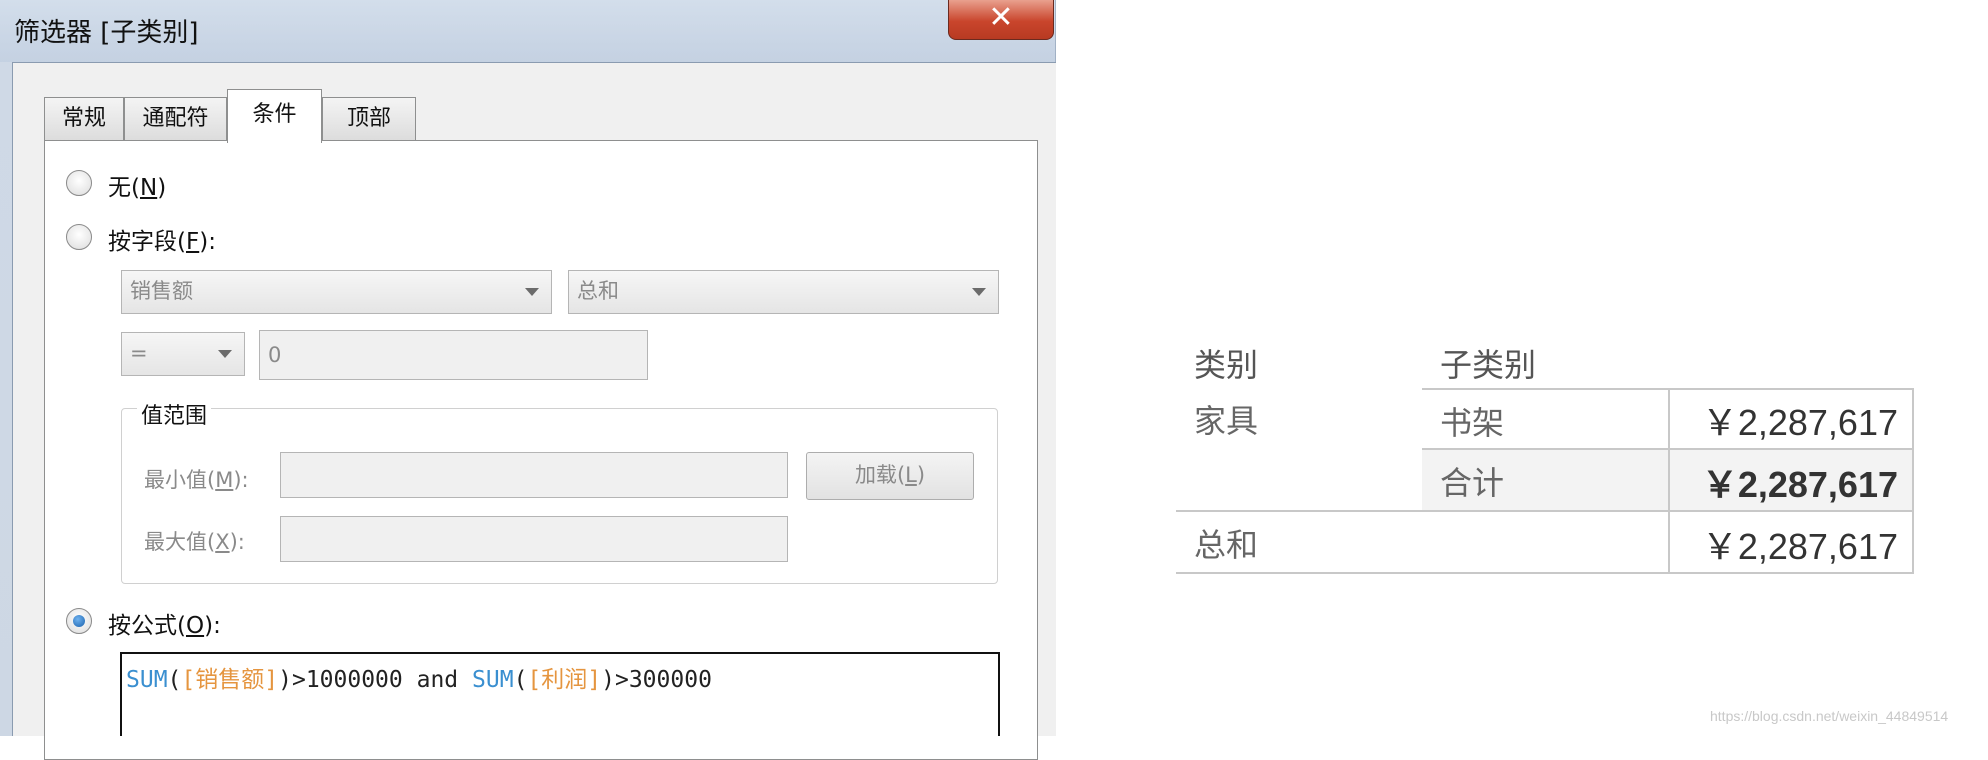 The width and height of the screenshot is (1988, 760). Describe the element at coordinates (164, 623) in the screenshot. I see `radio-by-formula-label: 按公式(O):` at that location.